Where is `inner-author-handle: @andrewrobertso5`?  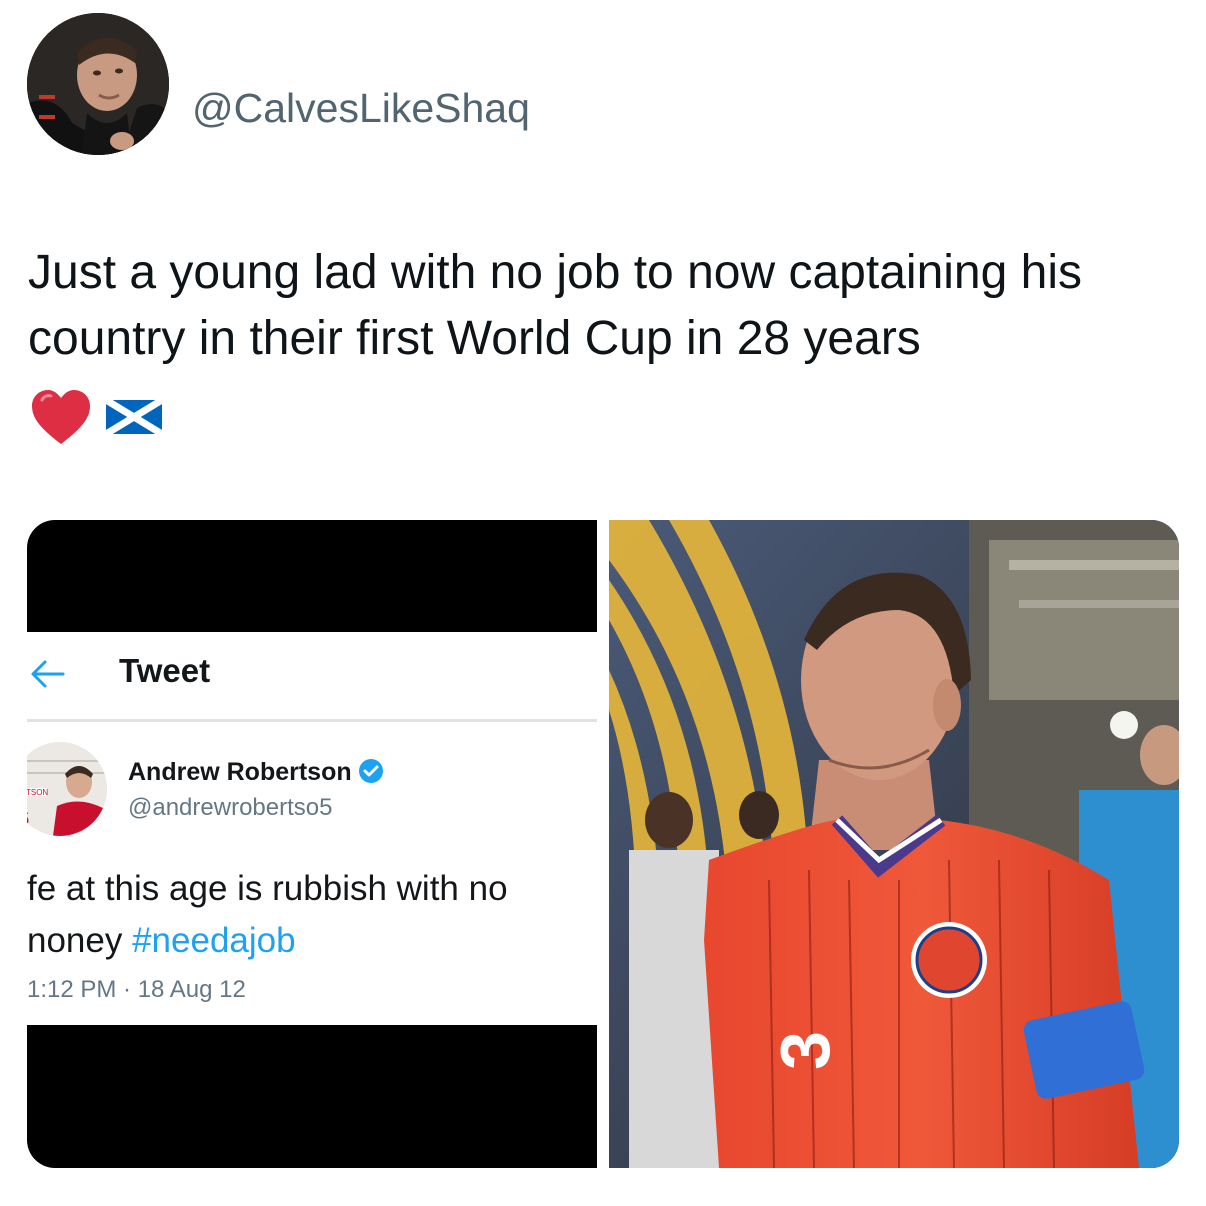
inner-author-handle: @andrewrobertso5 is located at coordinates (230, 807).